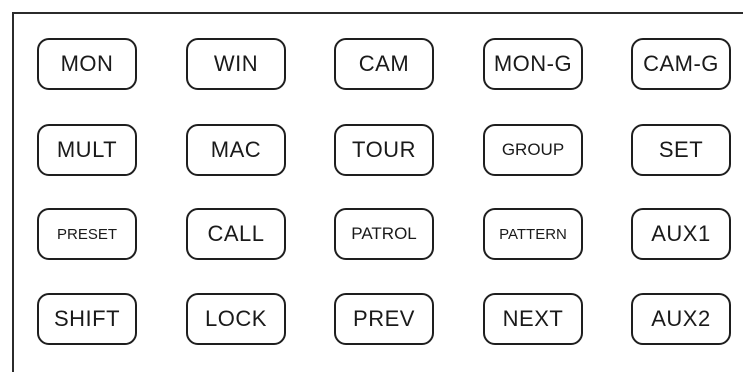  What do you see at coordinates (384, 64) in the screenshot?
I see `cam-key: CAM` at bounding box center [384, 64].